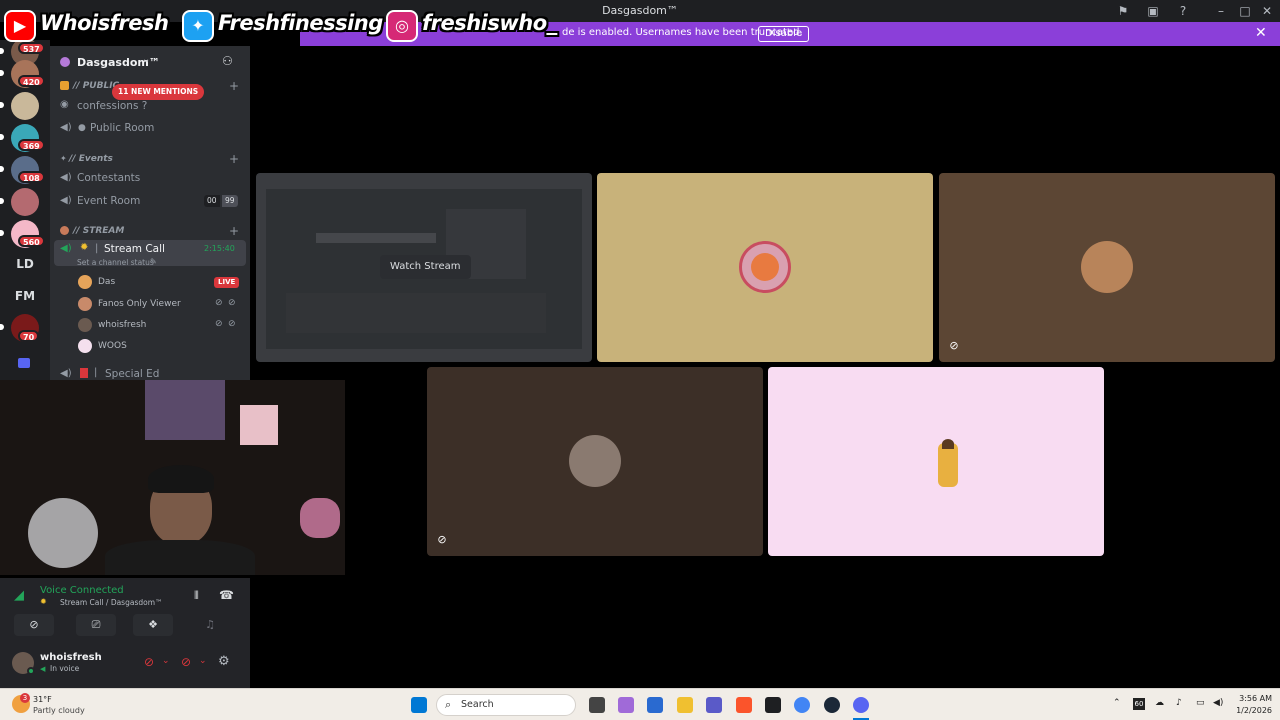  What do you see at coordinates (477, 704) in the screenshot?
I see `search-label: Search` at bounding box center [477, 704].